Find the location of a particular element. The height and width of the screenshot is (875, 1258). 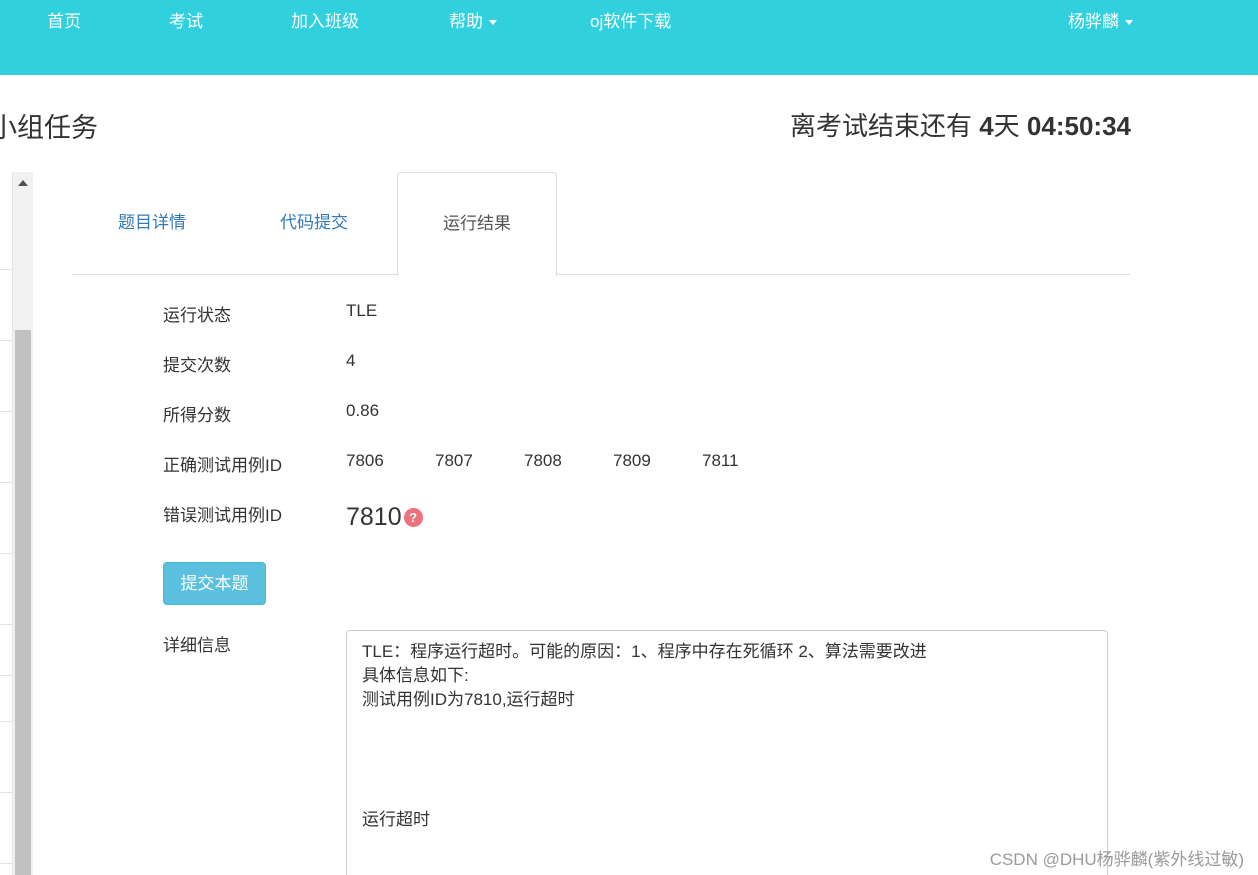

csdn-watermark: CSDN @DHU杨骅麟(紫外线过敏) is located at coordinates (1116, 859).